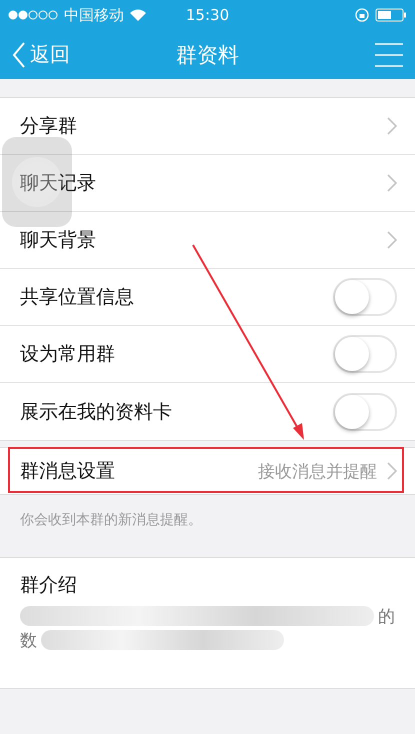 The image size is (415, 734). I want to click on carrier-name: 中国移动, so click(94, 15).